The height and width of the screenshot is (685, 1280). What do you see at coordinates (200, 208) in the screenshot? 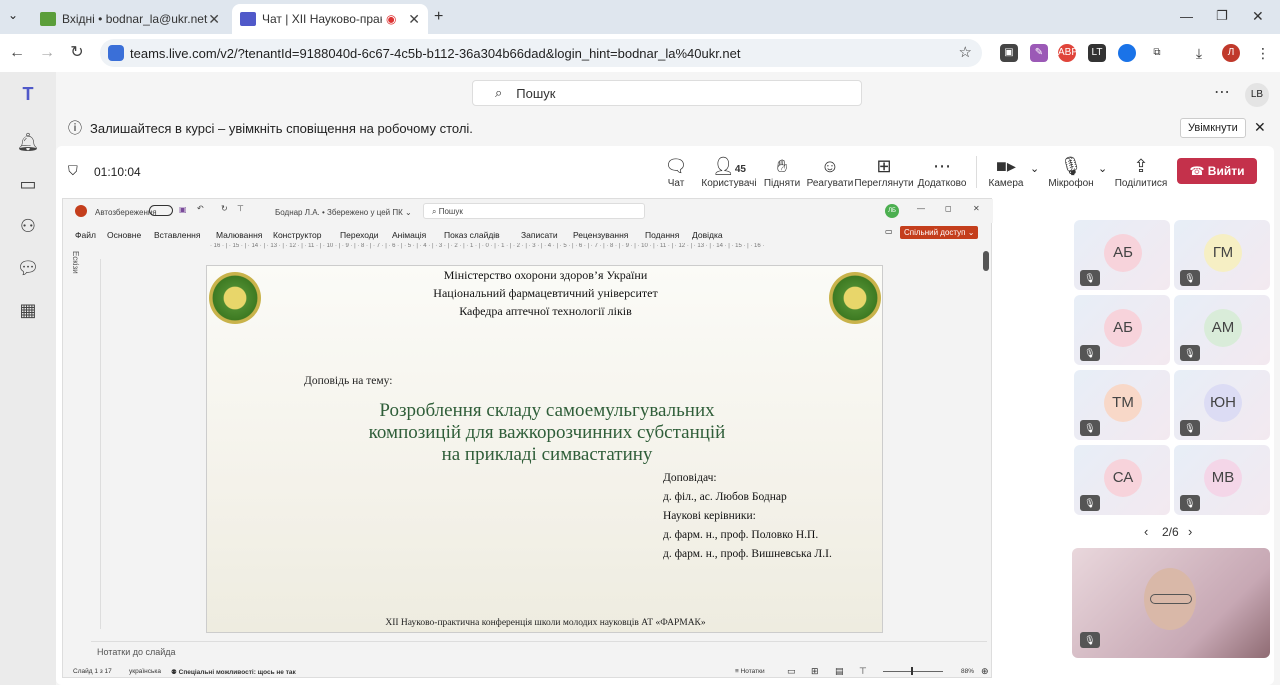
I see `undo-icon: ↶` at bounding box center [200, 208].